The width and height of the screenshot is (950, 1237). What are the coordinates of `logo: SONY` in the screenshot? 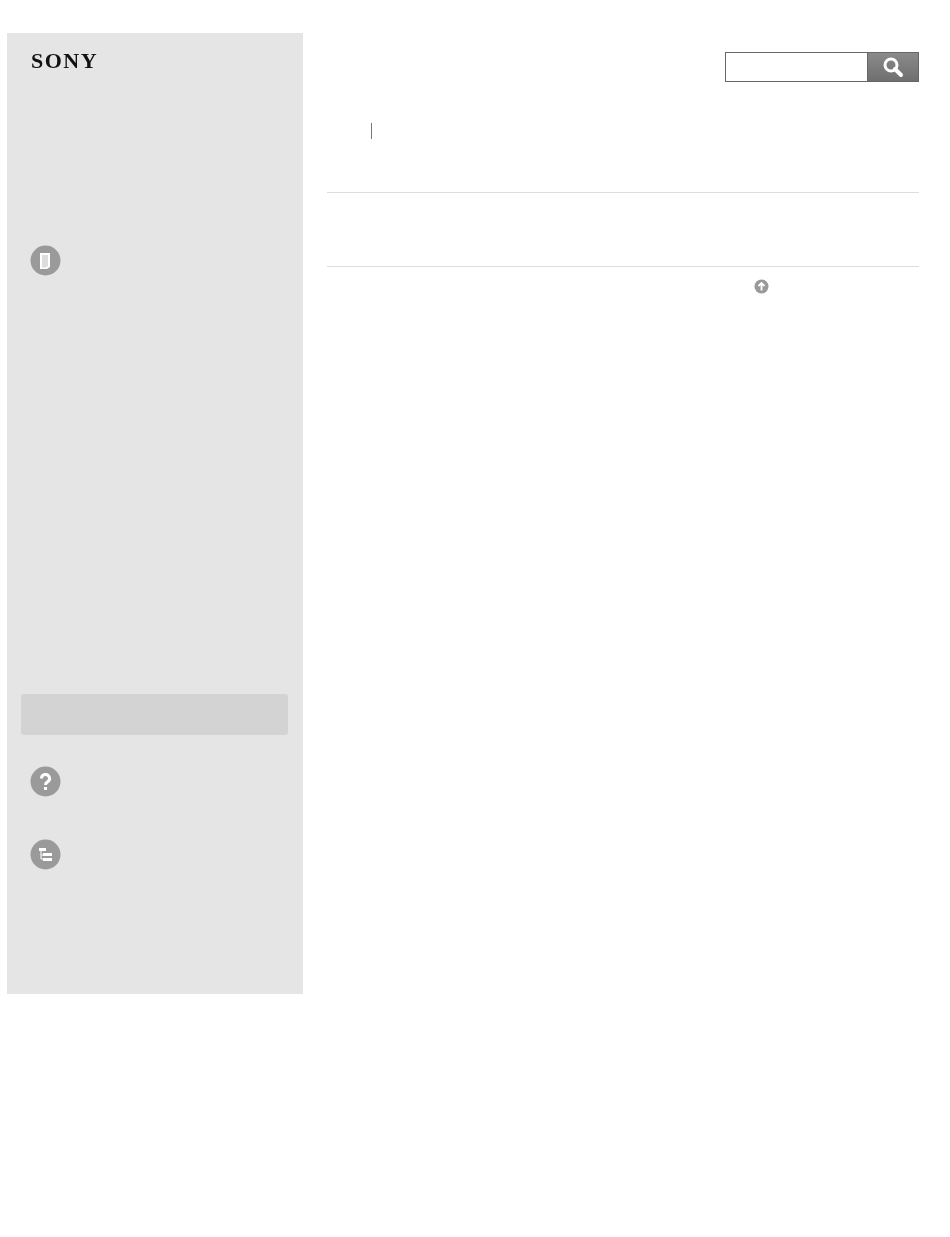 It's located at (65, 61).